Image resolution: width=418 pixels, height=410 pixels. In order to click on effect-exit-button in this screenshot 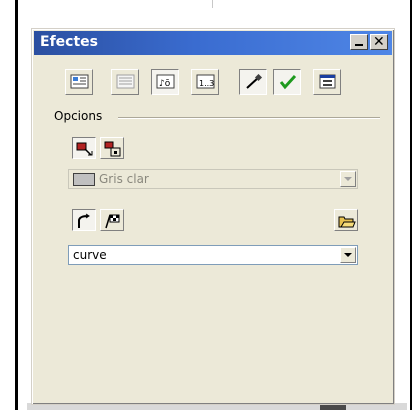, I will do `click(112, 148)`.